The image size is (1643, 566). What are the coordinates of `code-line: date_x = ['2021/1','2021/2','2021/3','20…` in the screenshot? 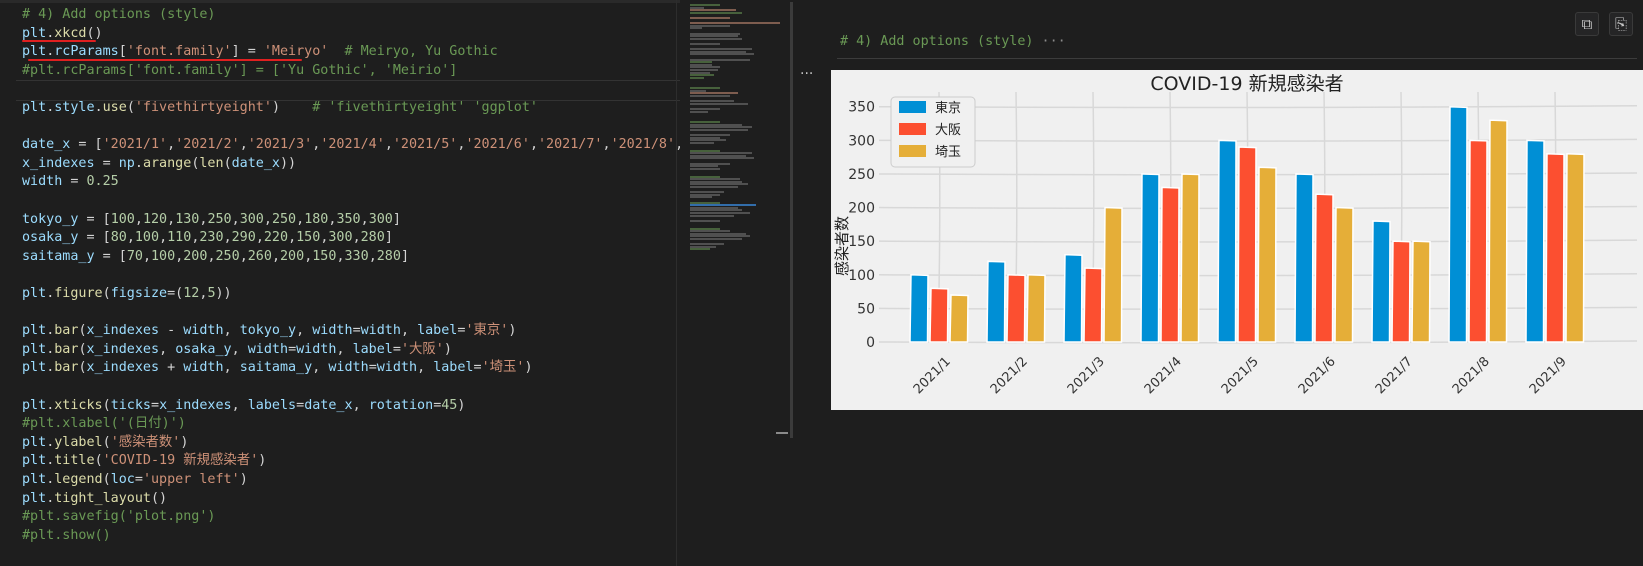 It's located at (351, 144).